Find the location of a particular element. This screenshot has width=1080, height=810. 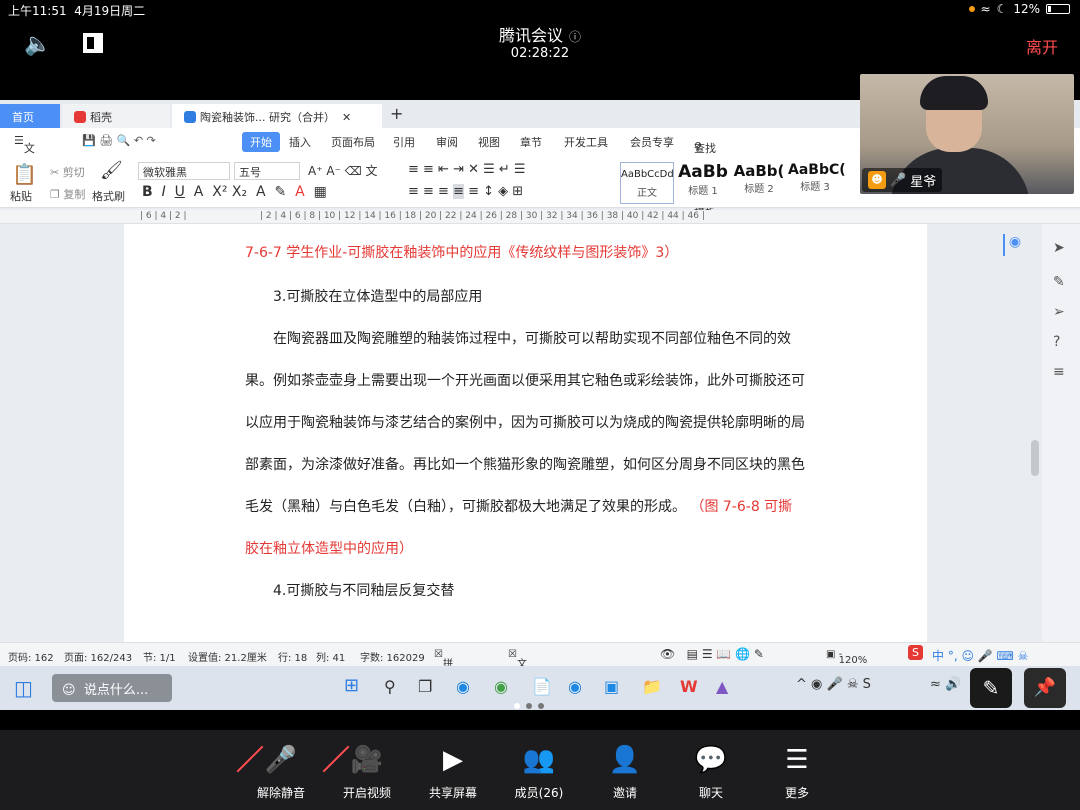

body-line: 以应用于陶瓷釉装饰与漆艺结合的案例中，因为可撕胶可以为烧成的陶瓷提供轮廓明晰的局 is located at coordinates (525, 423).